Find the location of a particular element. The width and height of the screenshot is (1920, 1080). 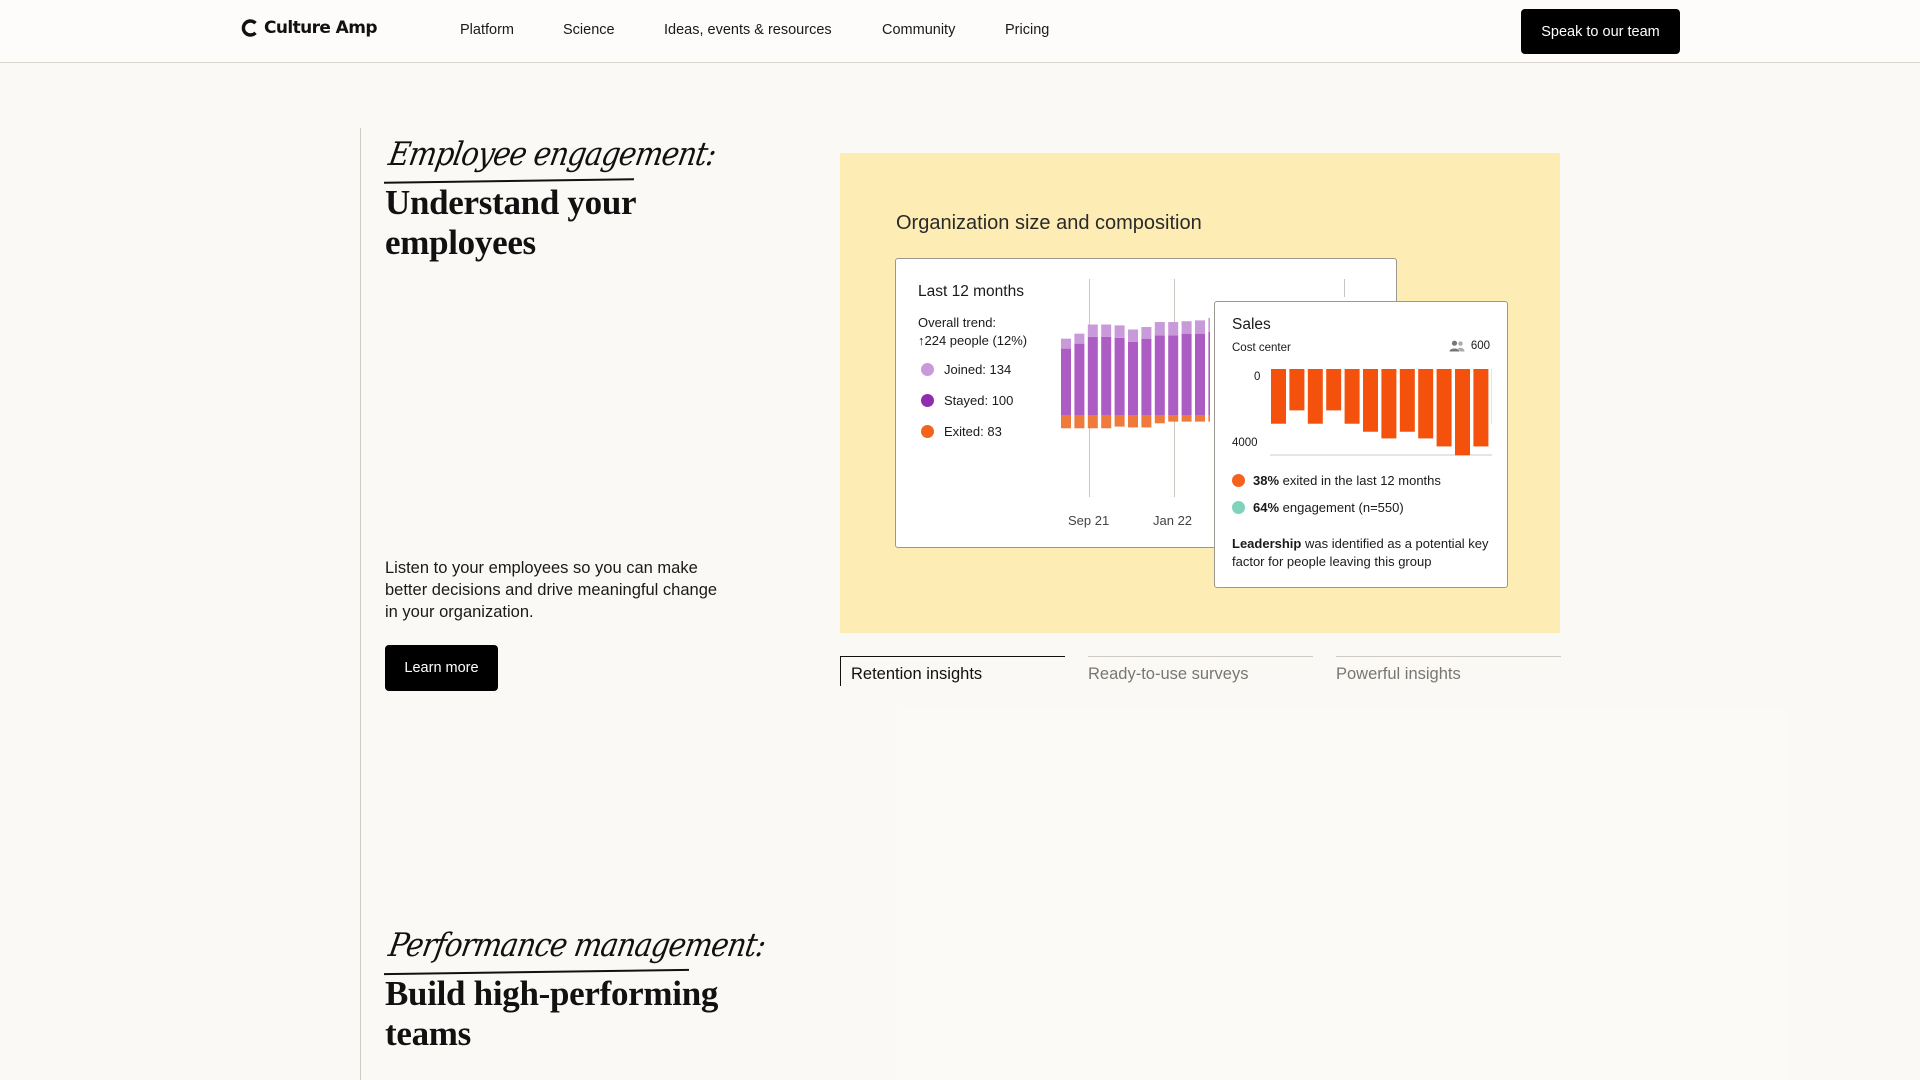

legend-exited-label: Exited: 83 is located at coordinates (973, 431).